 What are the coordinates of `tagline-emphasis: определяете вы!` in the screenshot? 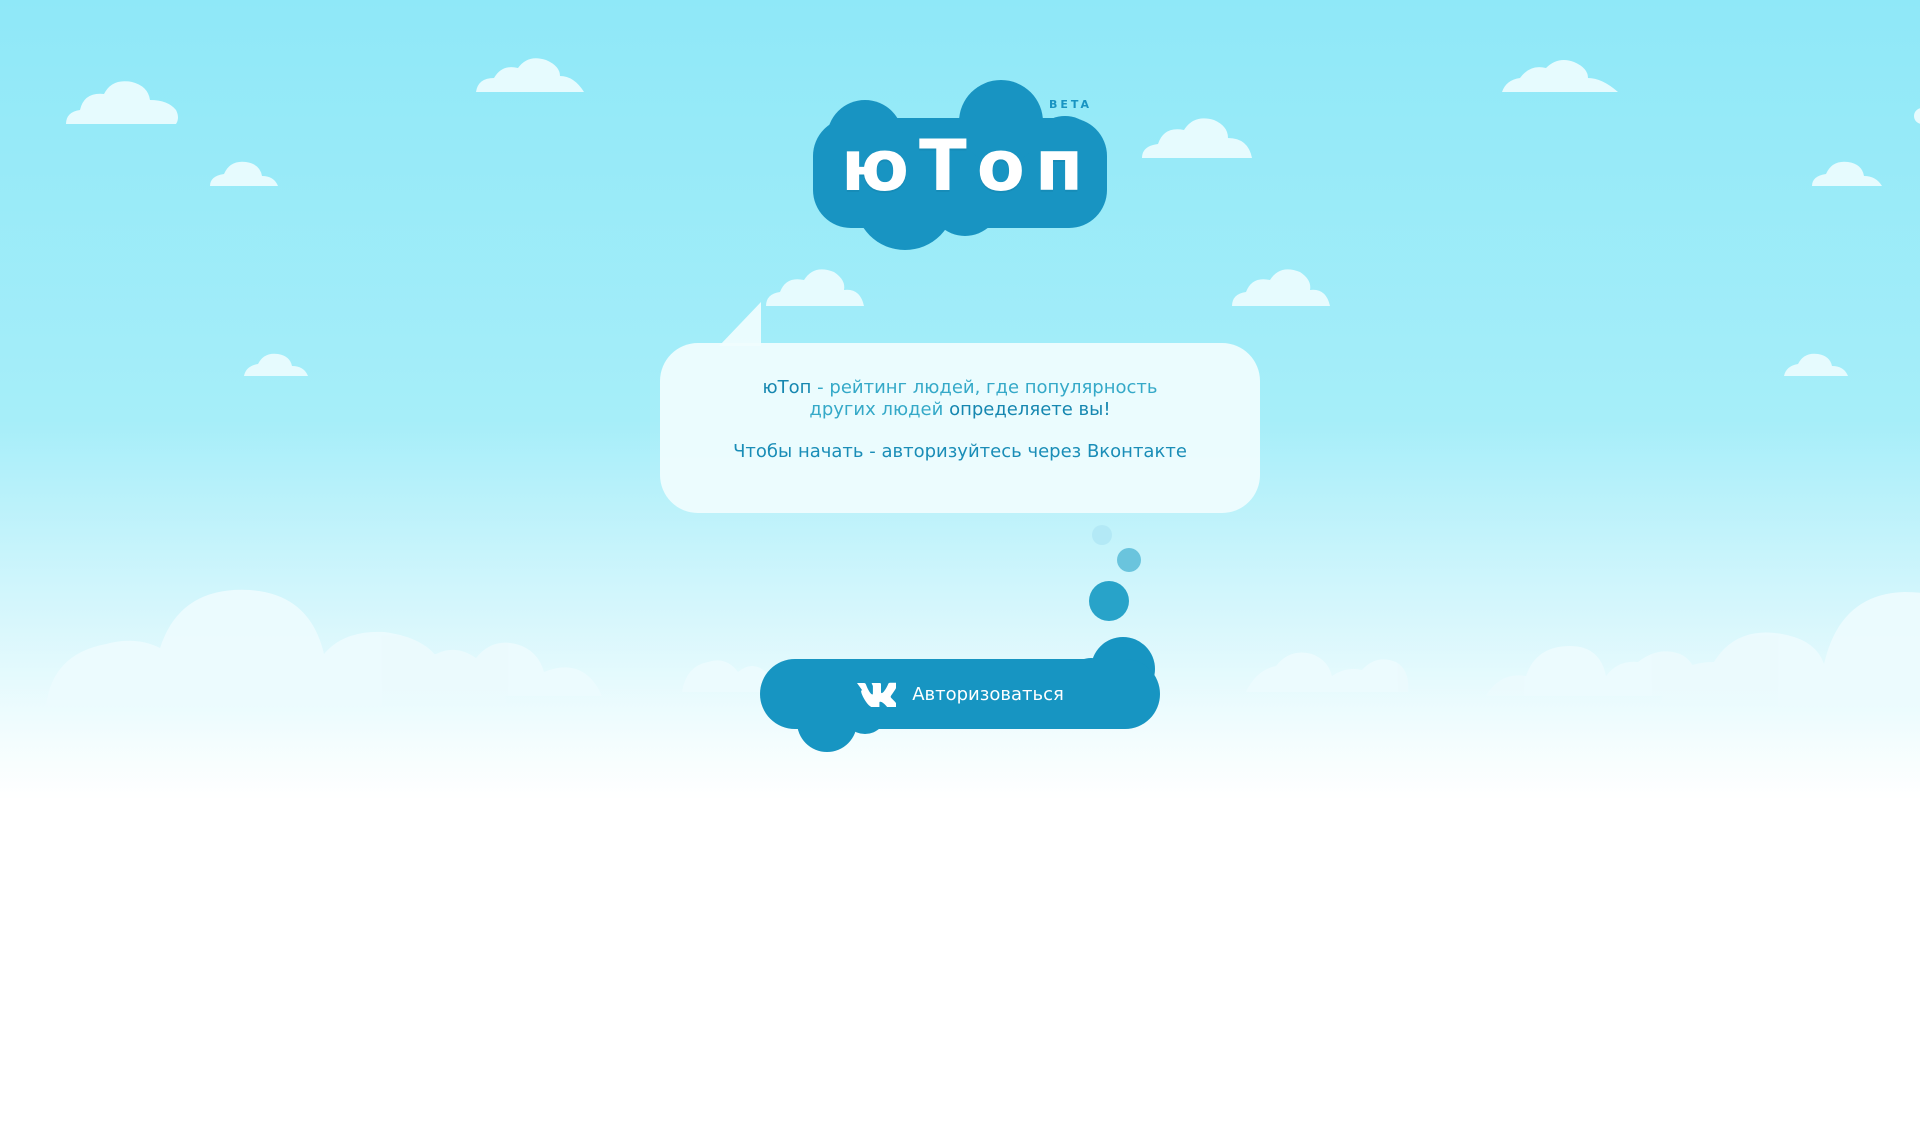 It's located at (1030, 409).